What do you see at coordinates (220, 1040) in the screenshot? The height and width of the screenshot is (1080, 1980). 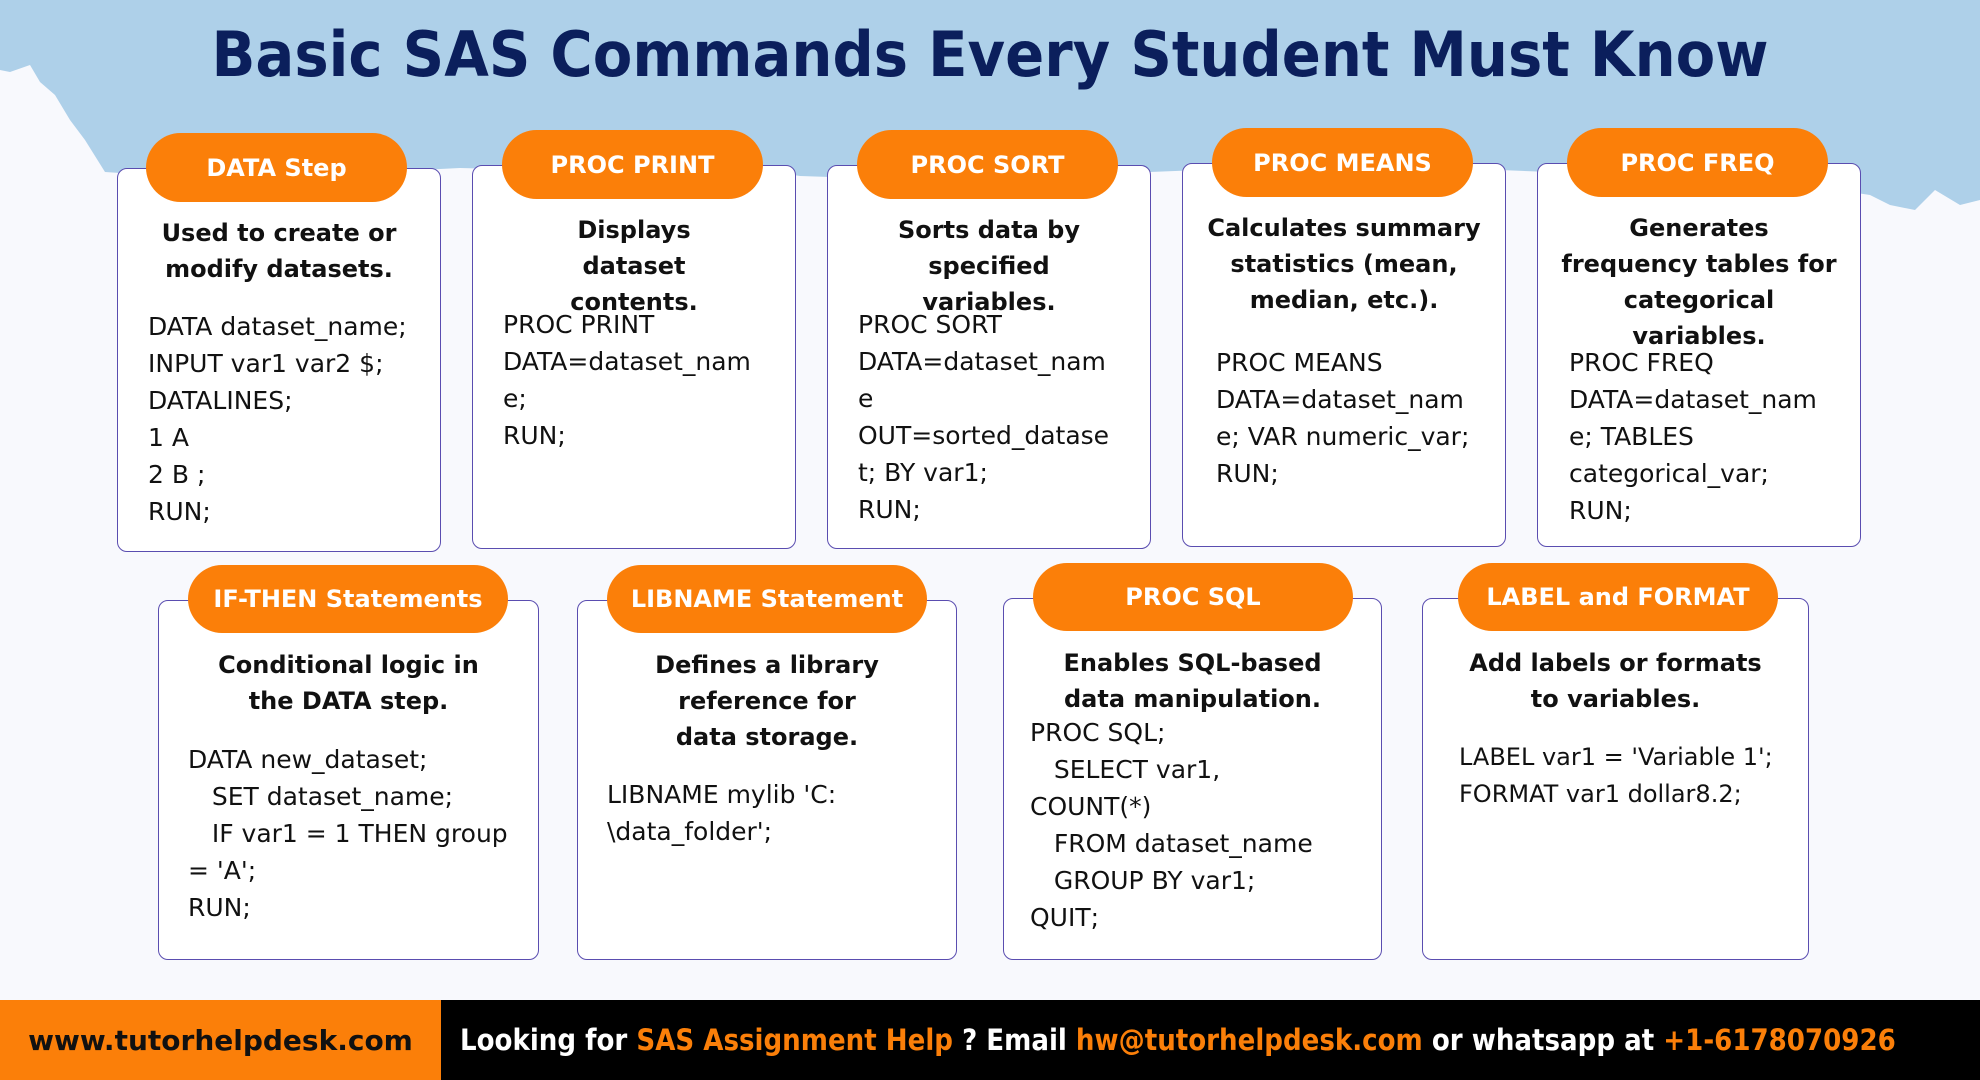 I see `footer-website-link: www.tutorhelpdesk.com` at bounding box center [220, 1040].